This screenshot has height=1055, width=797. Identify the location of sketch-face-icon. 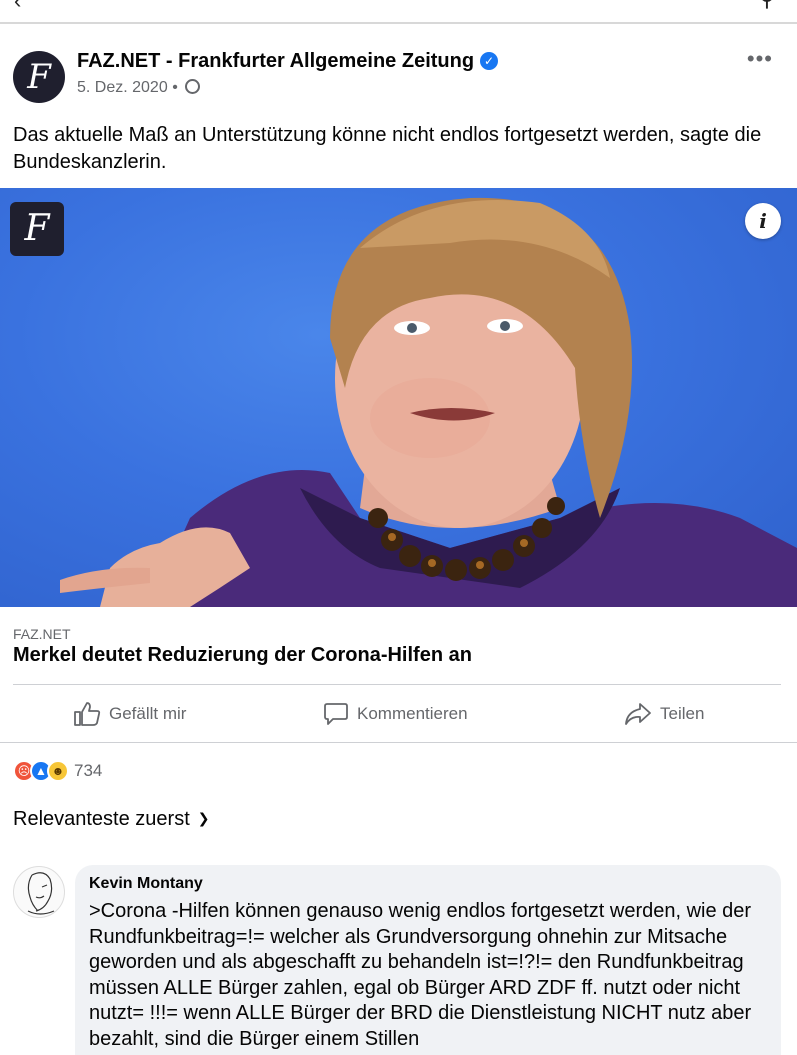
(41, 893).